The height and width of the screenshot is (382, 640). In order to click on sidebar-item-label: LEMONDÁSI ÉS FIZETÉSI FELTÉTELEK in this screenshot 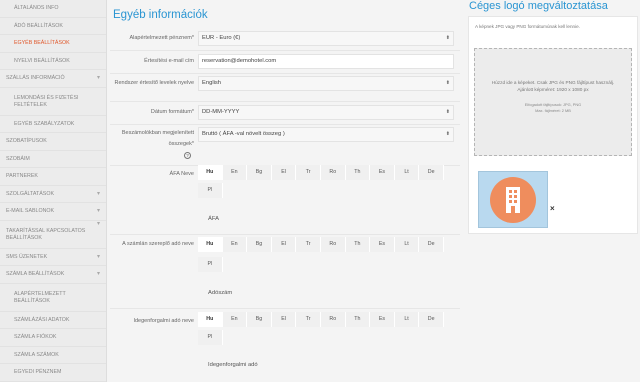, I will do `click(46, 101)`.